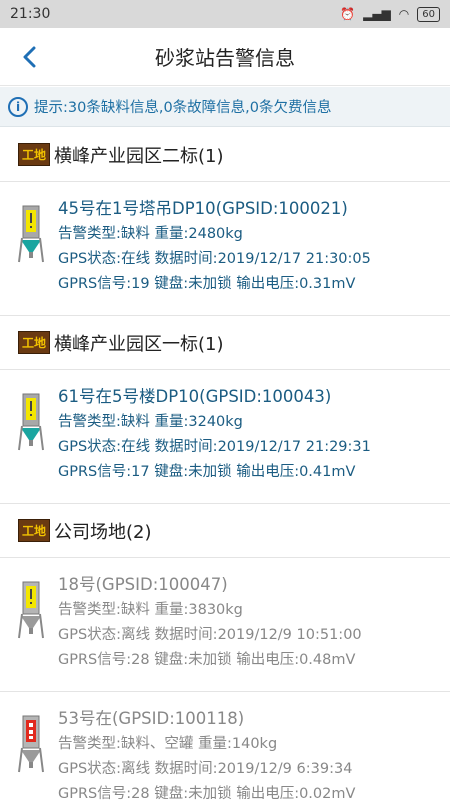 The height and width of the screenshot is (800, 450). What do you see at coordinates (150, 234) in the screenshot?
I see `alert-type: 告警类型:缺料 重量:2480kg` at bounding box center [150, 234].